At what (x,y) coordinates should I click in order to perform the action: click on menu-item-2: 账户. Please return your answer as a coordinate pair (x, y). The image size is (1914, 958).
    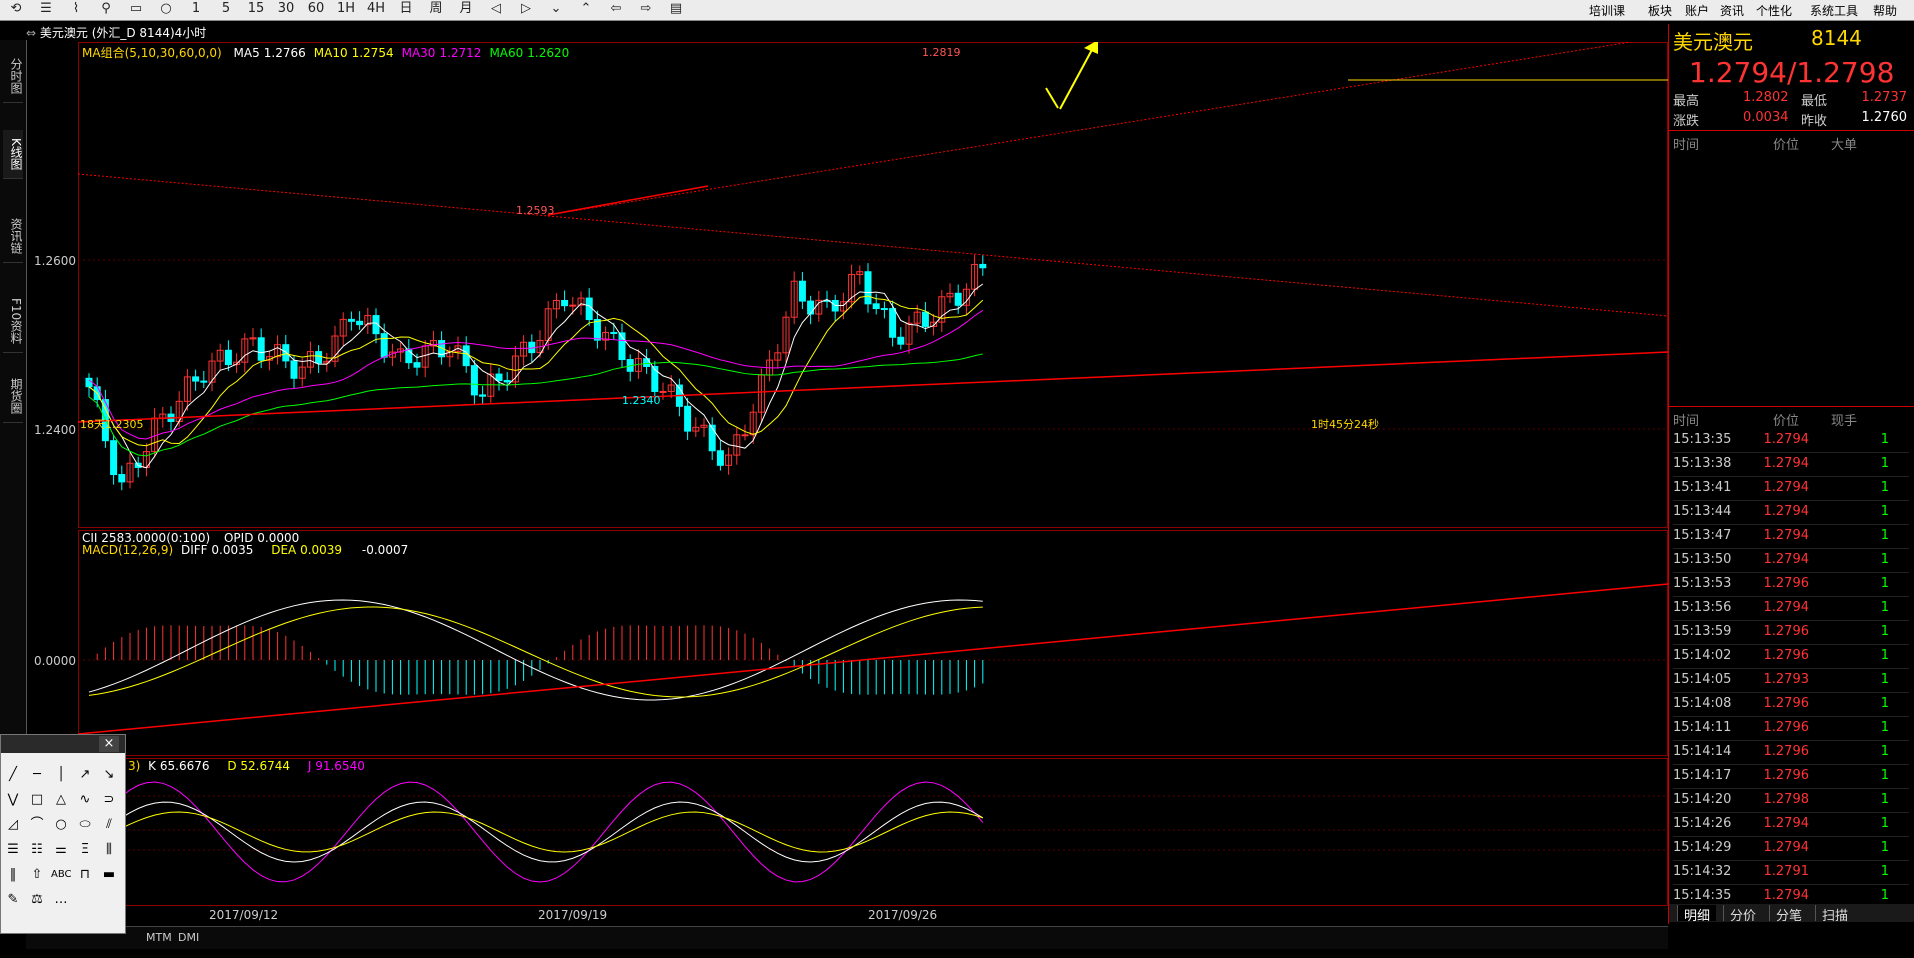
    Looking at the image, I should click on (1697, 10).